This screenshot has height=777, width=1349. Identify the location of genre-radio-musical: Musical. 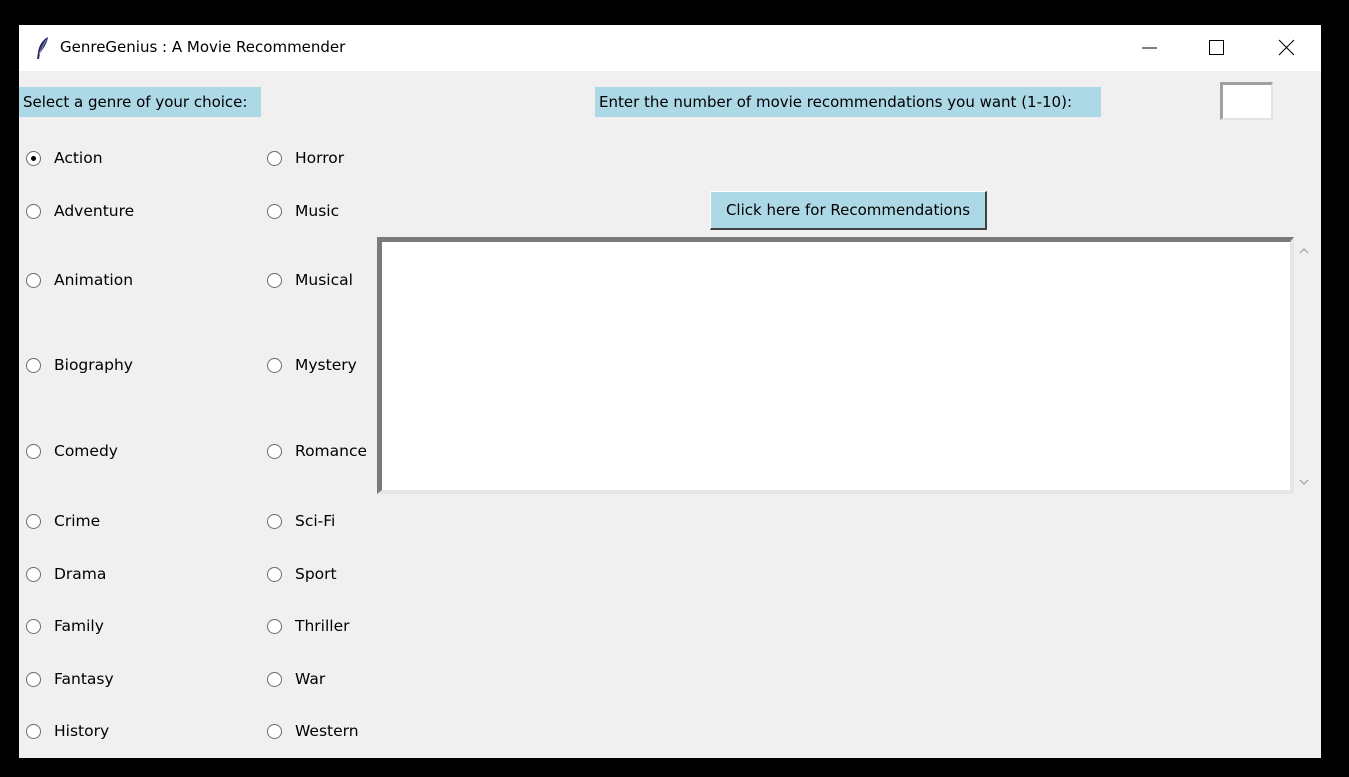
(310, 280).